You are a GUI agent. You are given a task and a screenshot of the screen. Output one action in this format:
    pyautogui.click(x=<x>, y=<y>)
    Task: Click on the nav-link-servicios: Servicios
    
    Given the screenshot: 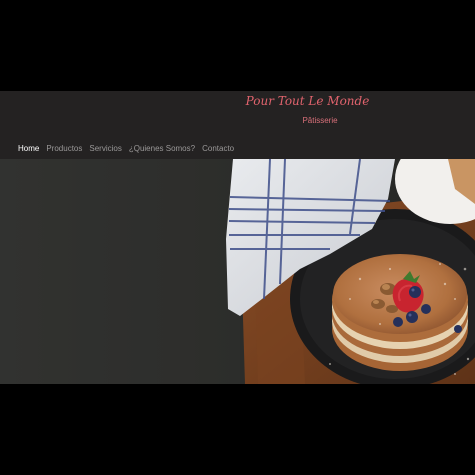 What is the action you would take?
    pyautogui.click(x=105, y=148)
    